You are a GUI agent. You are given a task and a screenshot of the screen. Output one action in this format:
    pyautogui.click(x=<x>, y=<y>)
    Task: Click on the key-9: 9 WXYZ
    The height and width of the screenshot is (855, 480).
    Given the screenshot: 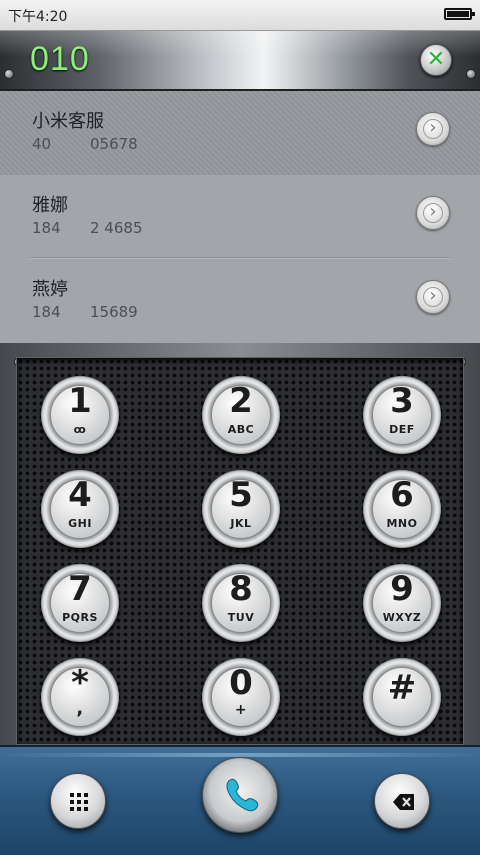 What is the action you would take?
    pyautogui.click(x=402, y=603)
    